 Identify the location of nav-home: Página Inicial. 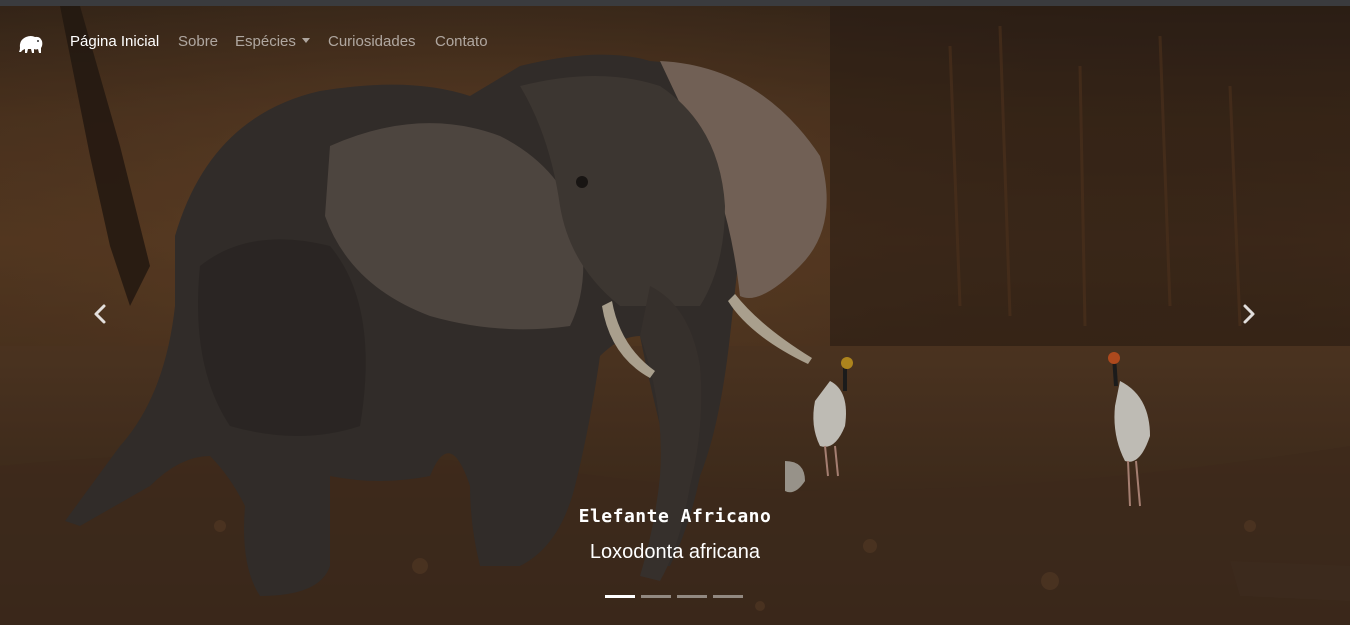
(114, 41).